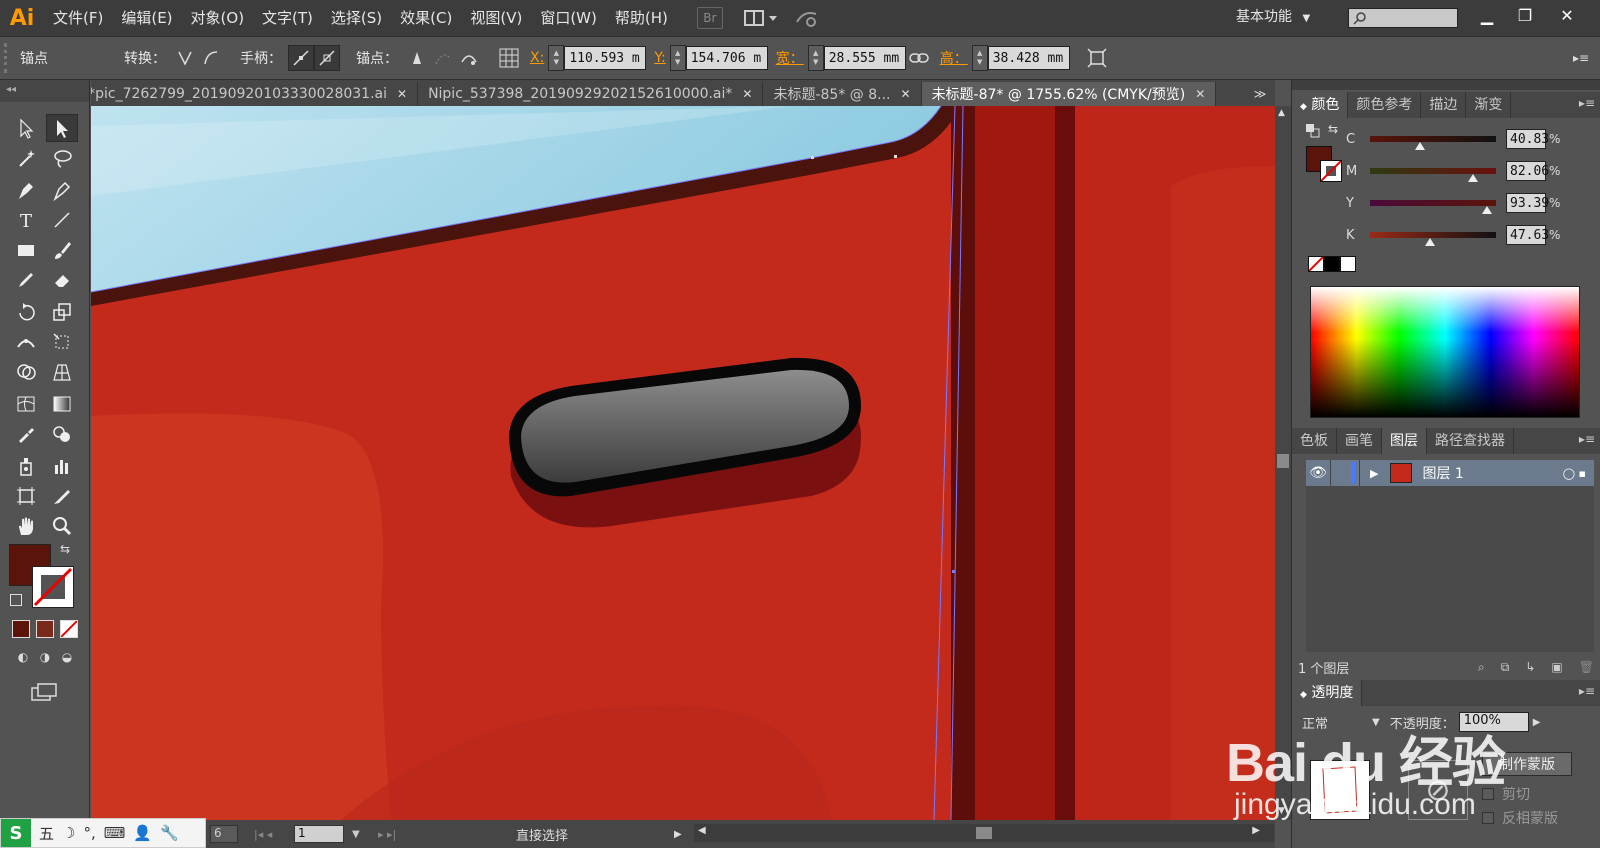 The height and width of the screenshot is (848, 1600). Describe the element at coordinates (1430, 242) in the screenshot. I see `black-knob` at that location.